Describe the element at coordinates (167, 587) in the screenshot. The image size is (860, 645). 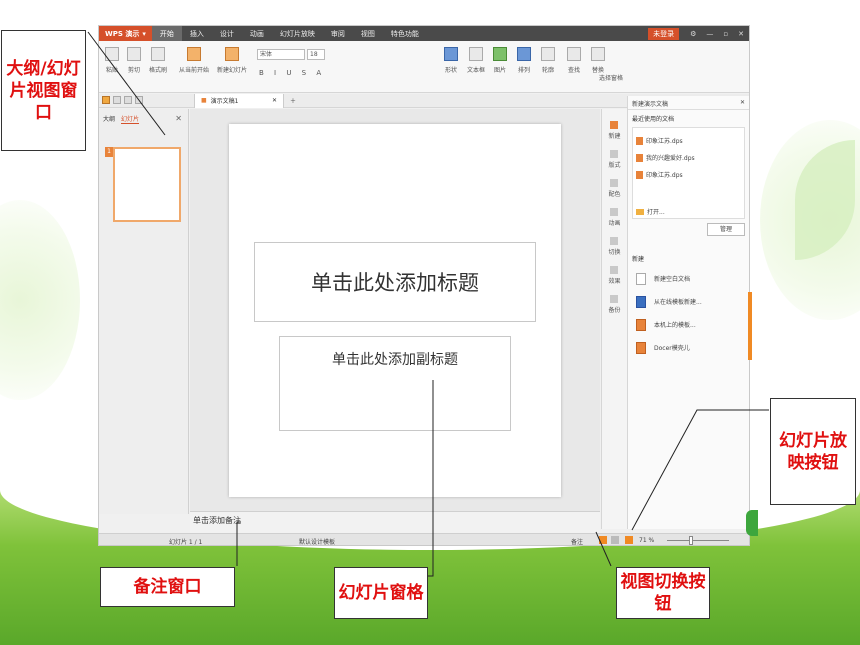
I see `callout-notes-window: 备注窗口` at that location.